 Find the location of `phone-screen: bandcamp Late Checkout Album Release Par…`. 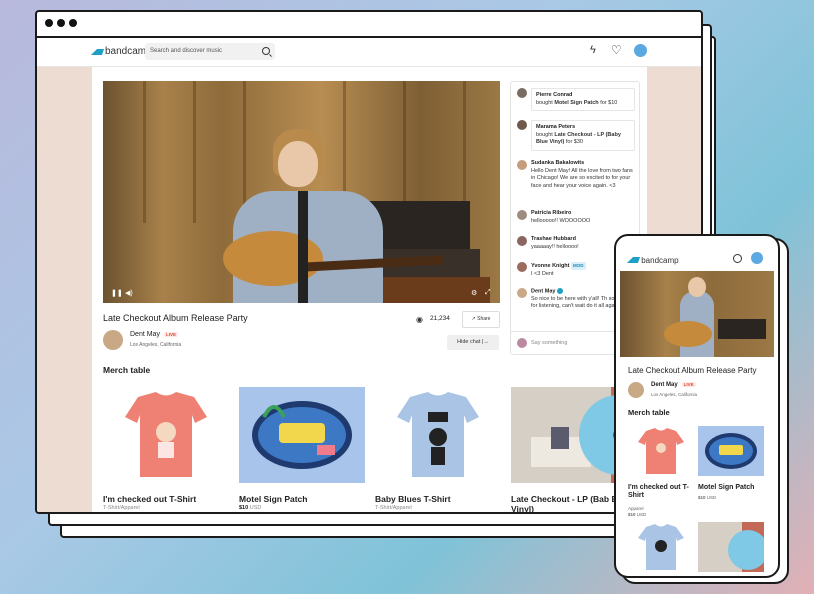

phone-screen: bandcamp Late Checkout Album Release Par… is located at coordinates (697, 406).